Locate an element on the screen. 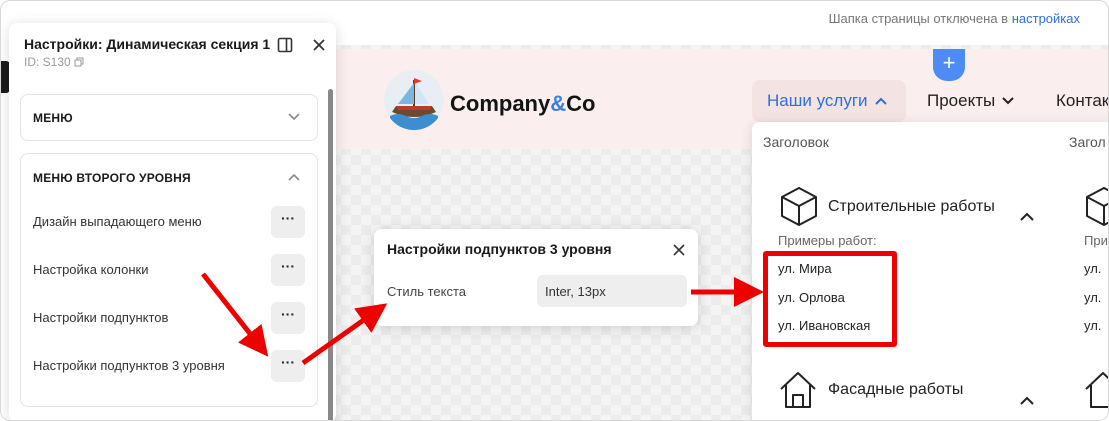 The image size is (1109, 421). text-style-label: Стиль текста is located at coordinates (426, 291).